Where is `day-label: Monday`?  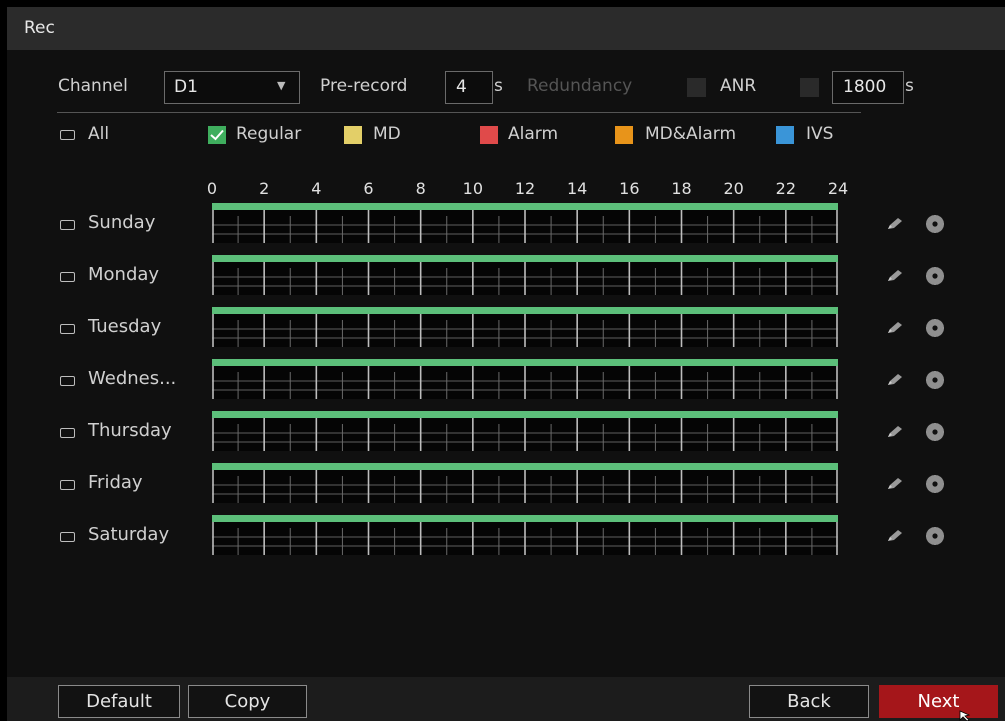 day-label: Monday is located at coordinates (124, 274).